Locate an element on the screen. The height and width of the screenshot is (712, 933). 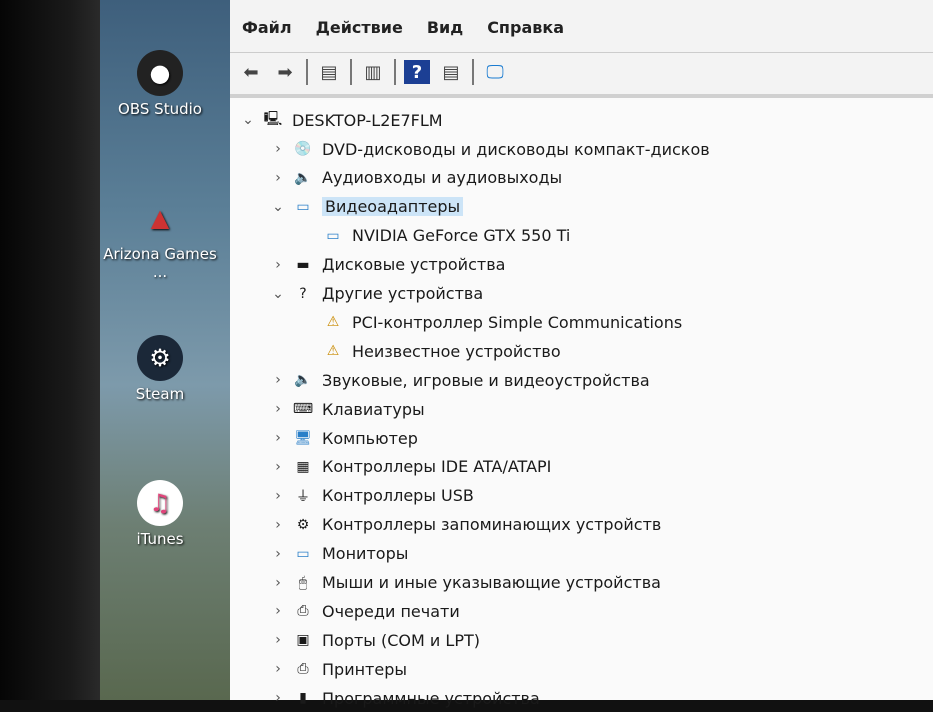
tree-item: › 🖱 Мыши и иные указывающие устройства is located at coordinates (464, 583).